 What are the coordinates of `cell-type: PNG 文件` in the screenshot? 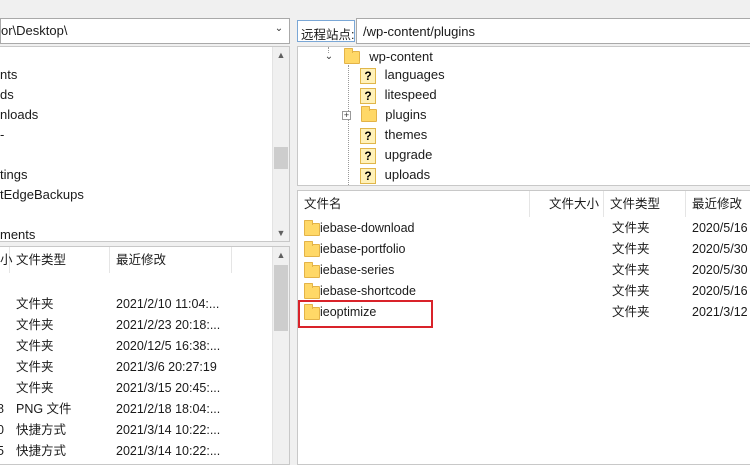 It's located at (44, 409).